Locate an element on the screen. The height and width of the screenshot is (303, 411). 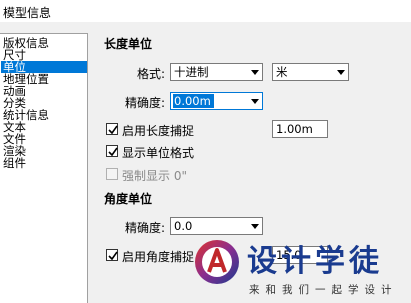
enable-length-snap-checkbox is located at coordinates (112, 129).